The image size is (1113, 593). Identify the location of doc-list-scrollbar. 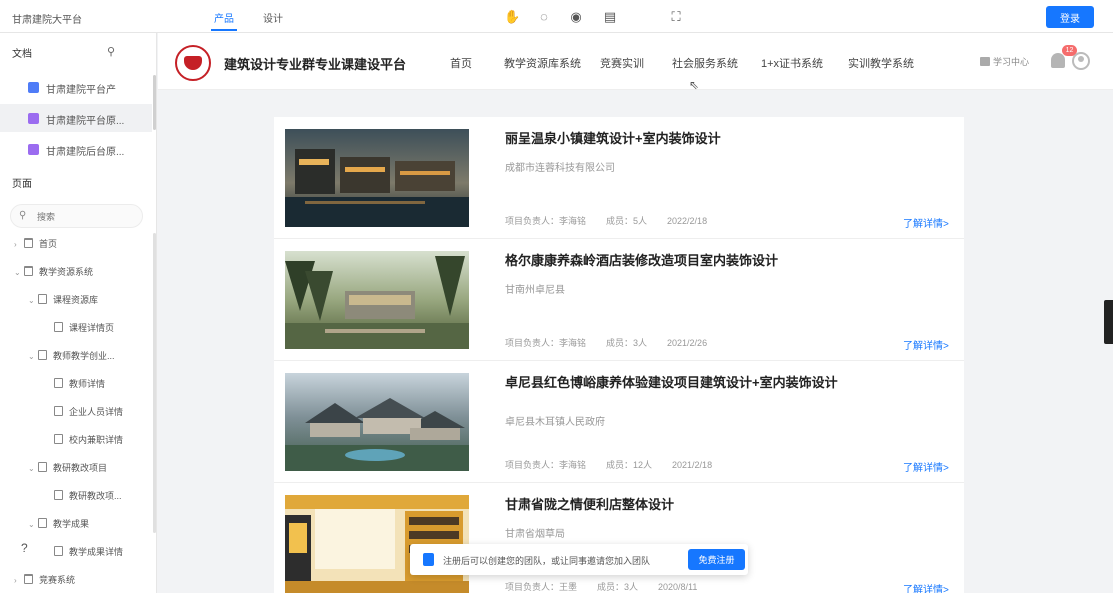
(154, 102).